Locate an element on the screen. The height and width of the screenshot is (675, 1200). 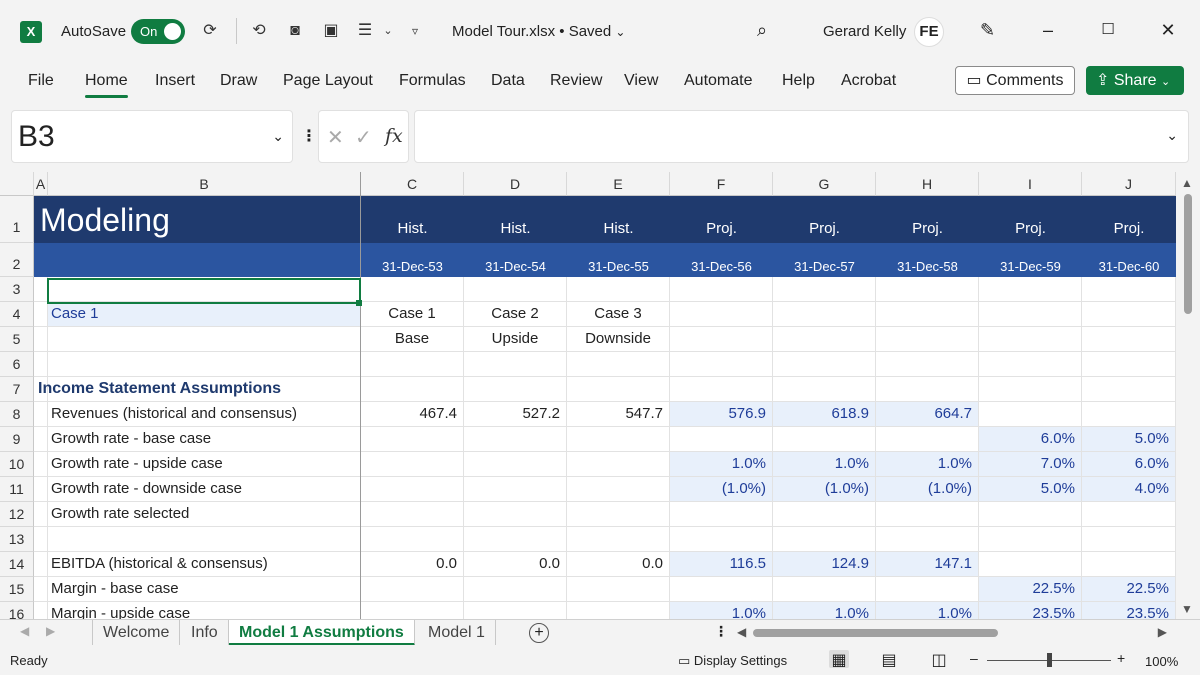
page-break-view-icon: ◫ is located at coordinates (939, 659).